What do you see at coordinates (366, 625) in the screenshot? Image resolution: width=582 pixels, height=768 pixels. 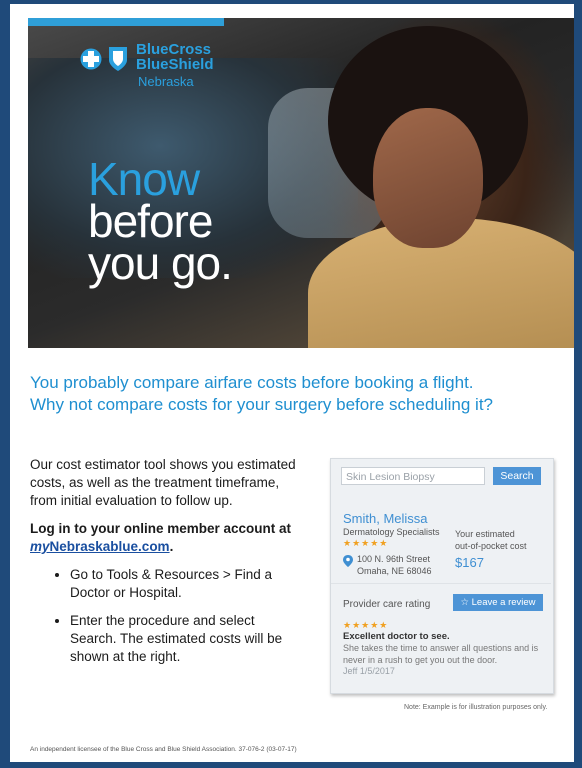 I see `review-stars: ★★★★★` at bounding box center [366, 625].